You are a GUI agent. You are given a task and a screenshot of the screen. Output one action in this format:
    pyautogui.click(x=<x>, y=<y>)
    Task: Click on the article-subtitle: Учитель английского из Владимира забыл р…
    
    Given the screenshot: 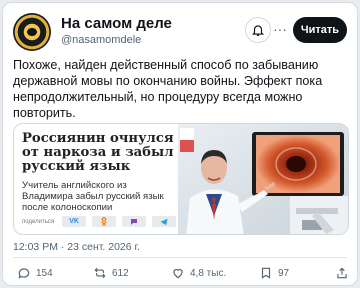 What is the action you would take?
    pyautogui.click(x=93, y=196)
    